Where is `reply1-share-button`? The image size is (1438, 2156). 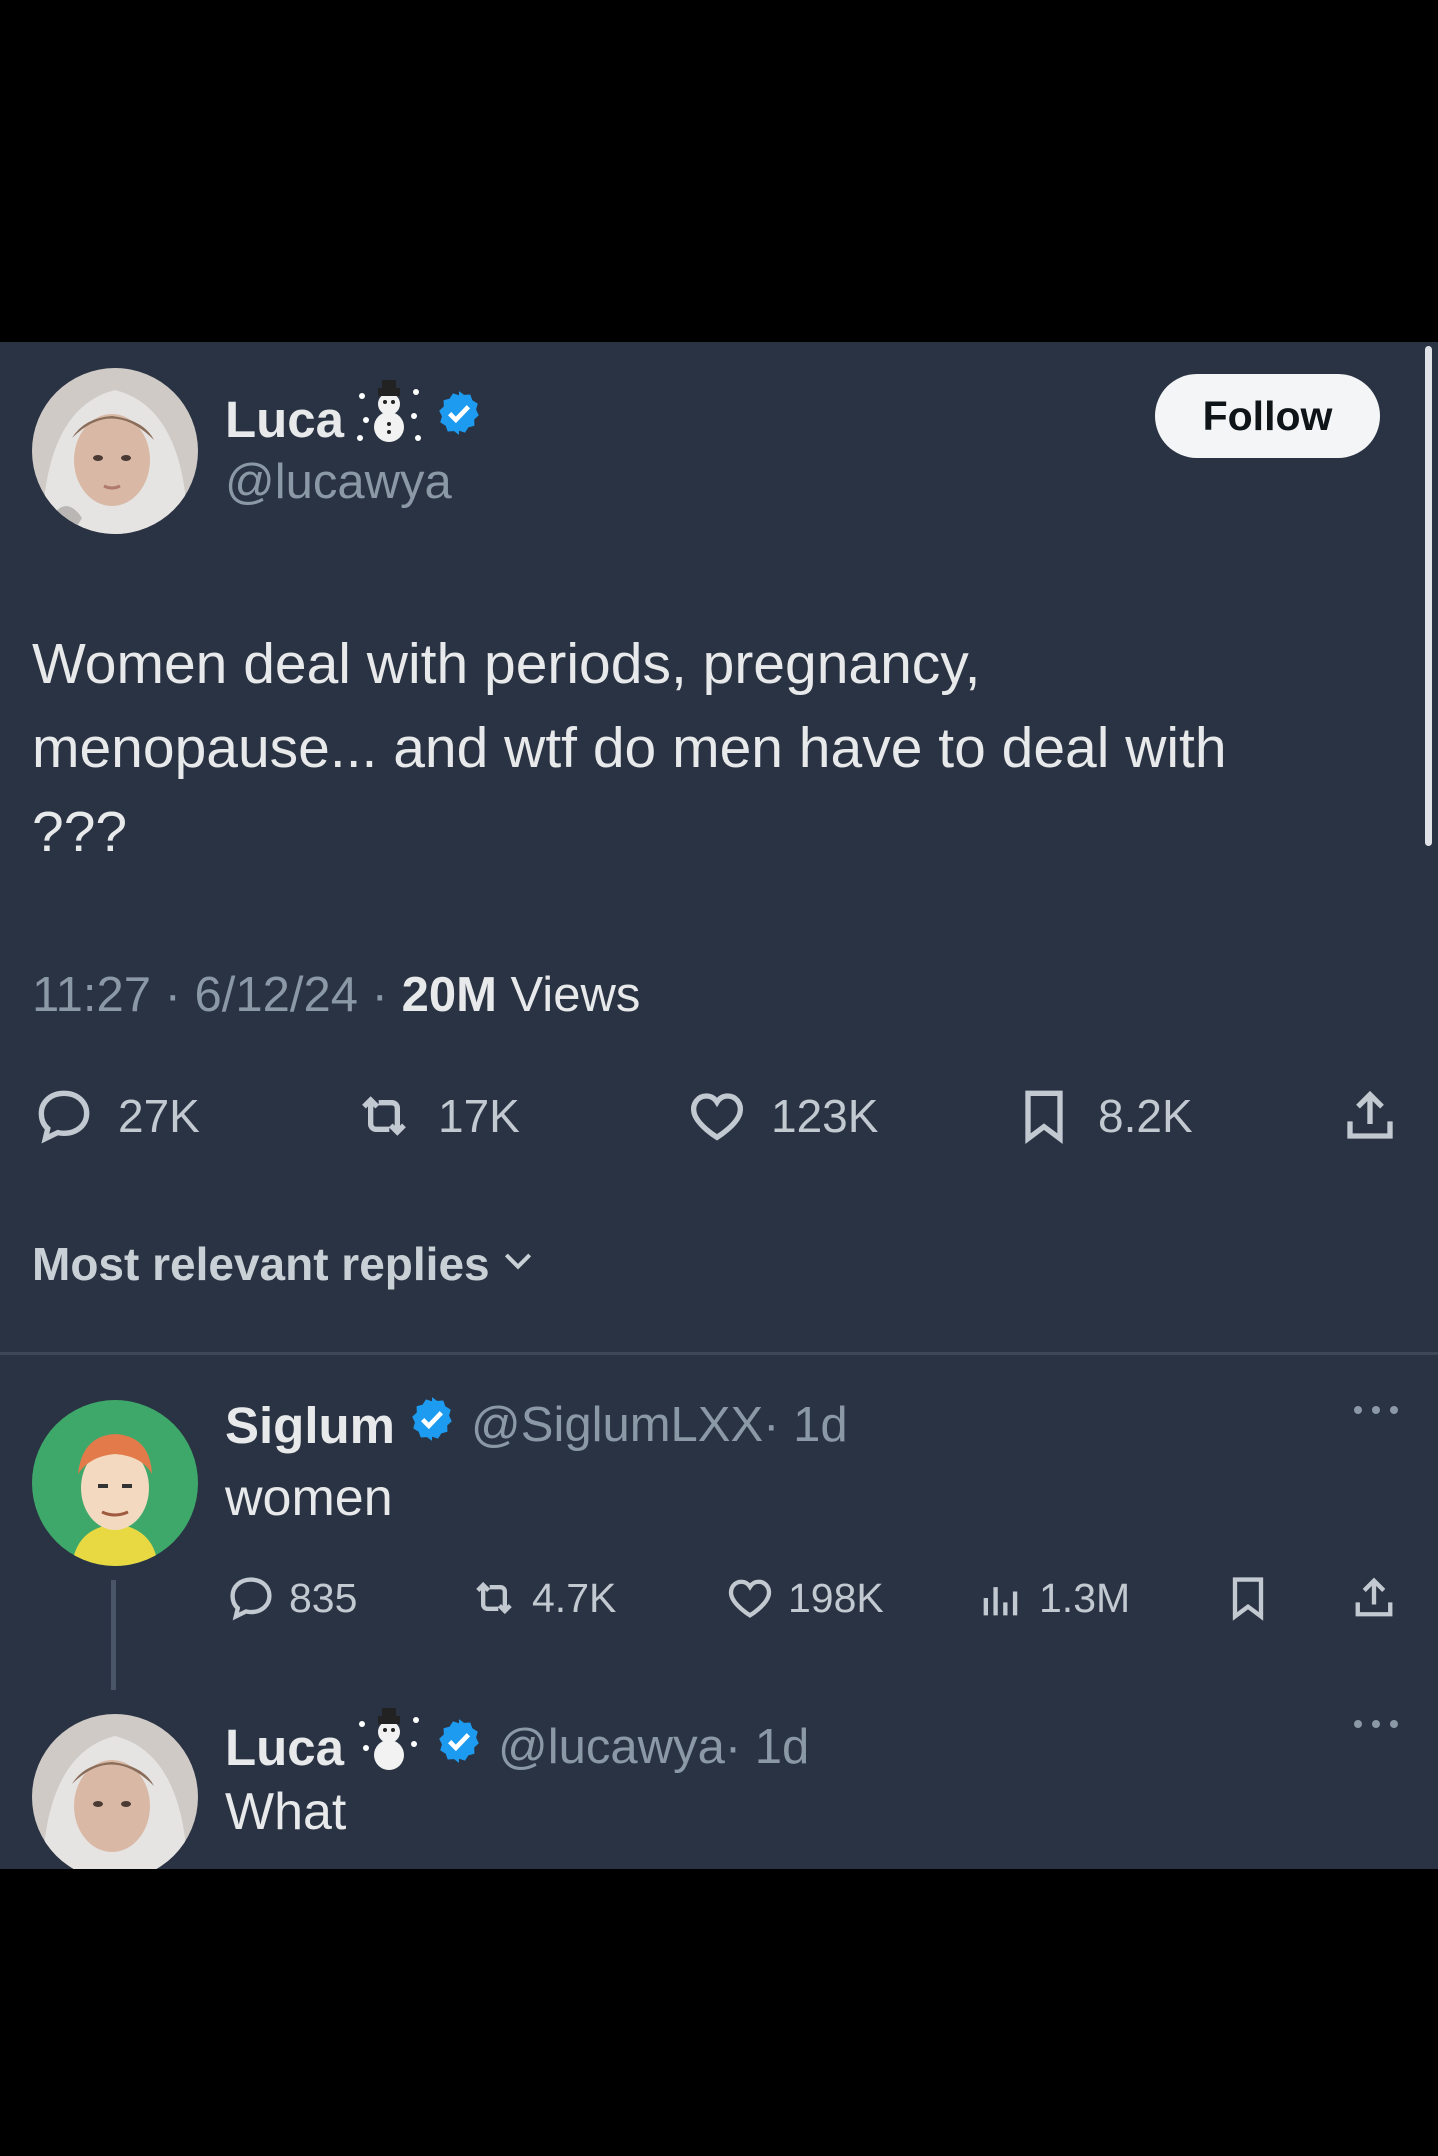 reply1-share-button is located at coordinates (1374, 1598).